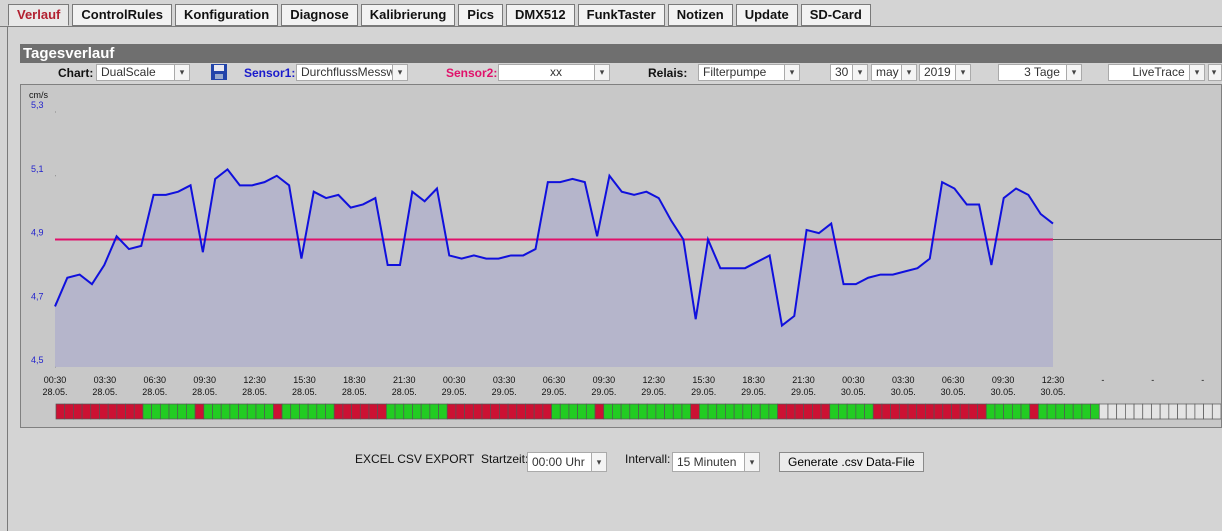  What do you see at coordinates (481, 15) in the screenshot?
I see `tab-pics: Pics` at bounding box center [481, 15].